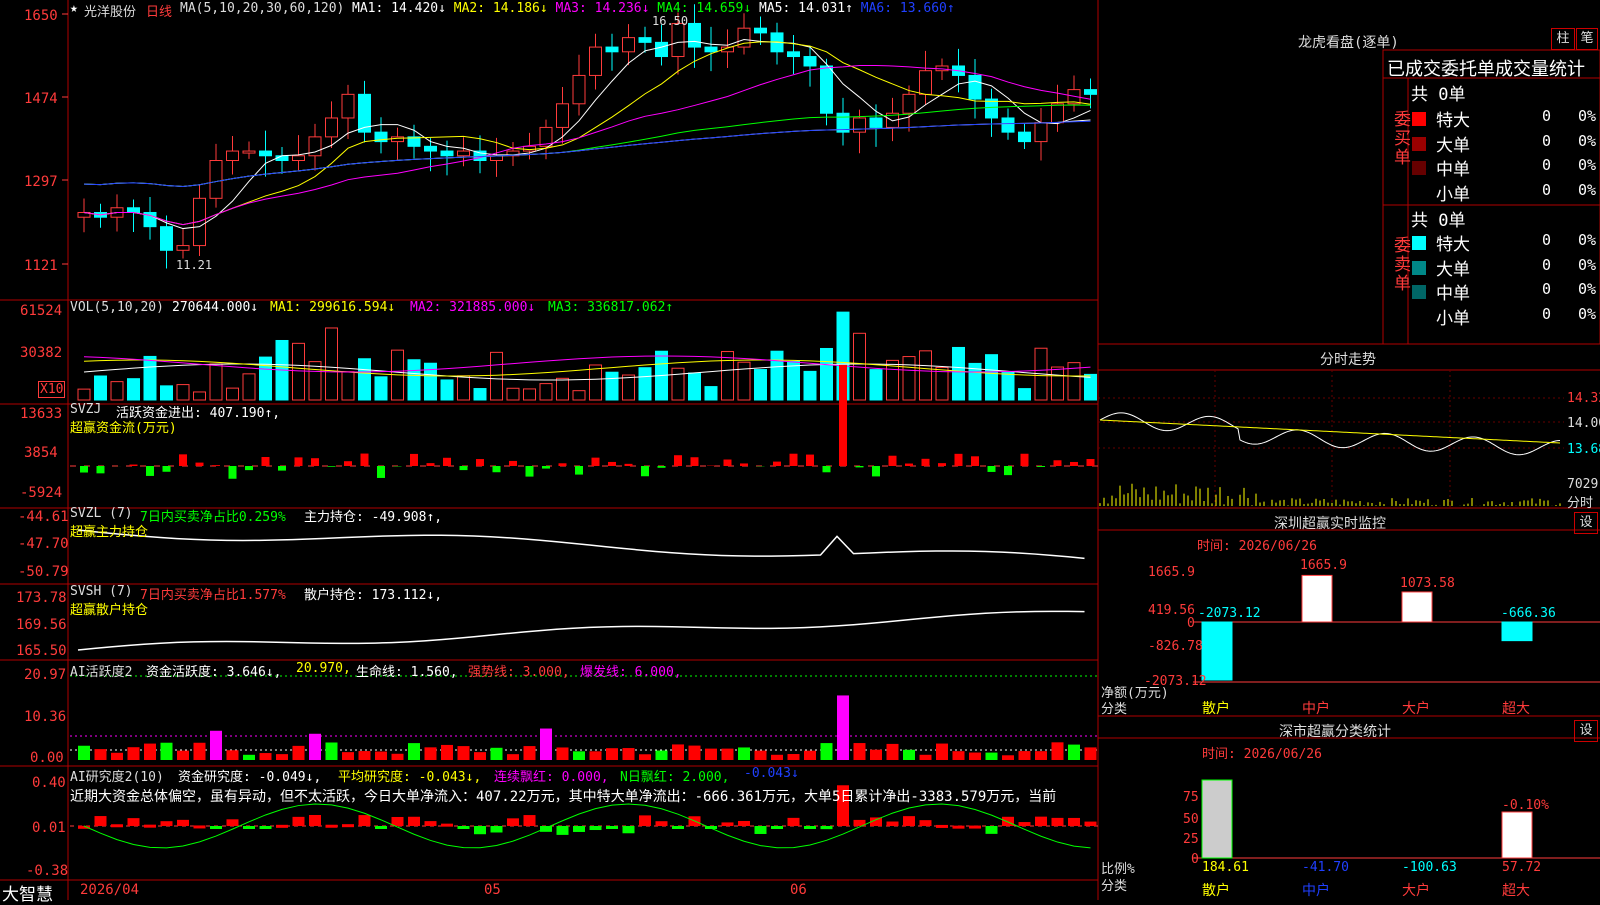 The image size is (1600, 905). I want to click on ai-active-label4: 强势线: 3.000,, so click(519, 670).